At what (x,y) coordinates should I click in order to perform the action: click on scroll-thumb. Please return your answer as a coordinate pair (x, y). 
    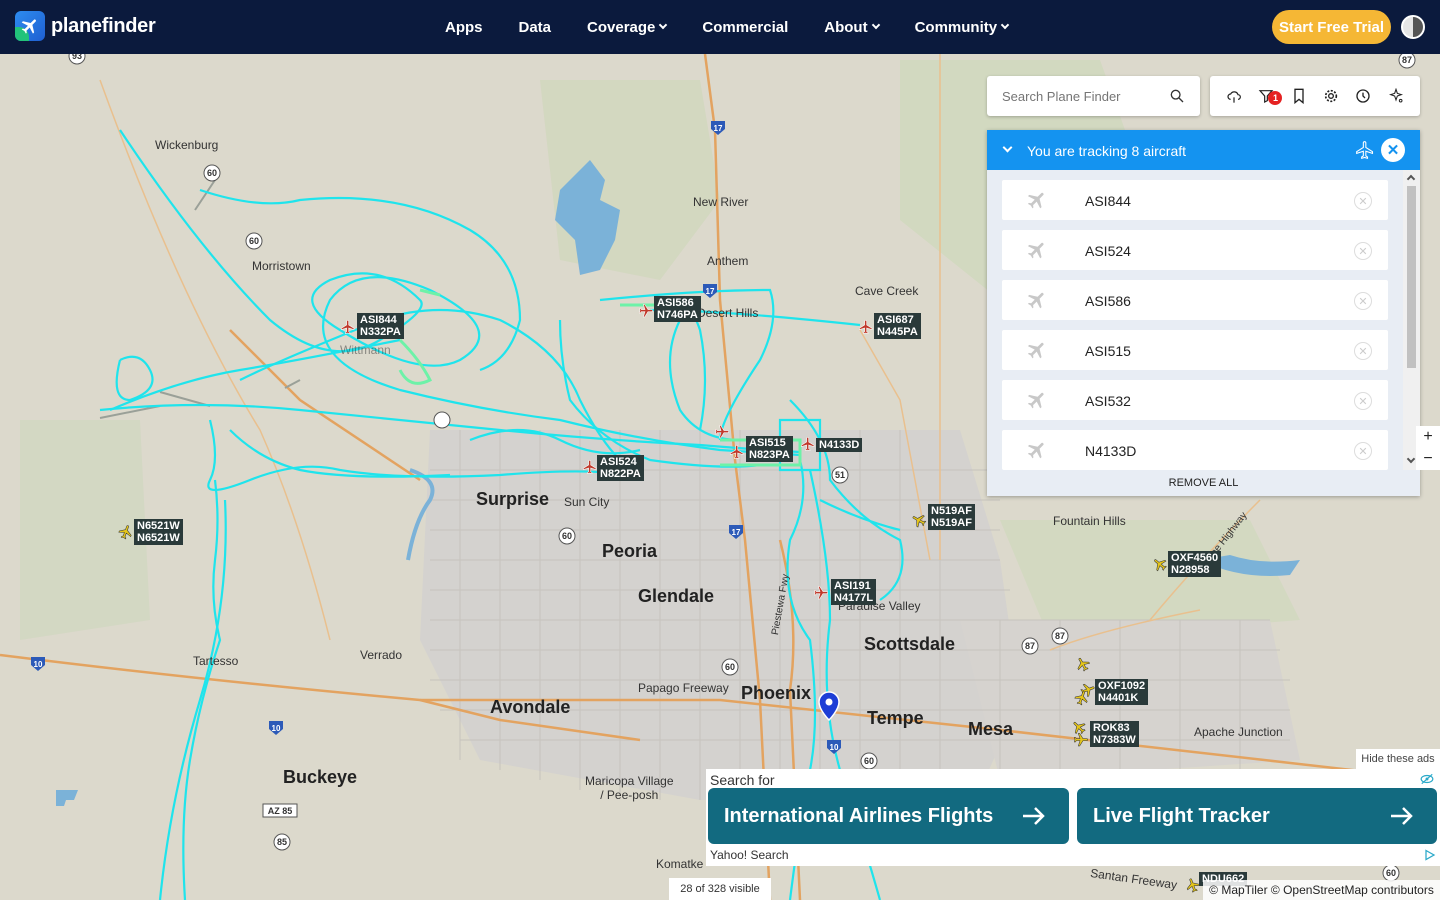
    Looking at the image, I should click on (1411, 277).